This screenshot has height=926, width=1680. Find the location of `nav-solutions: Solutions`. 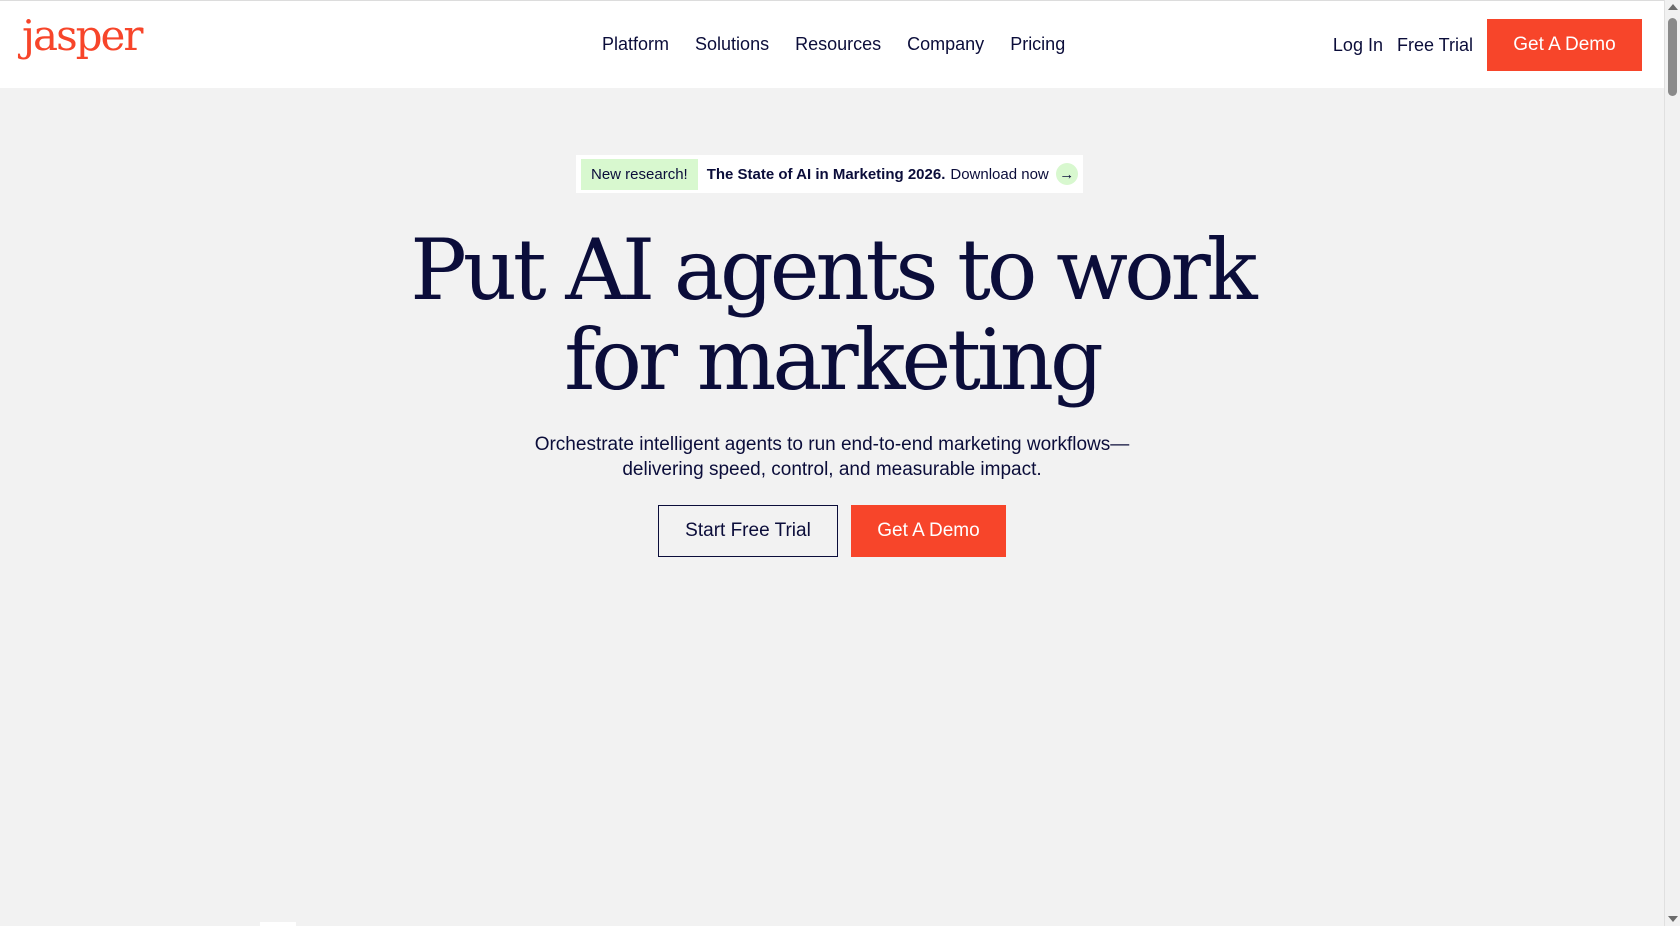

nav-solutions: Solutions is located at coordinates (732, 44).